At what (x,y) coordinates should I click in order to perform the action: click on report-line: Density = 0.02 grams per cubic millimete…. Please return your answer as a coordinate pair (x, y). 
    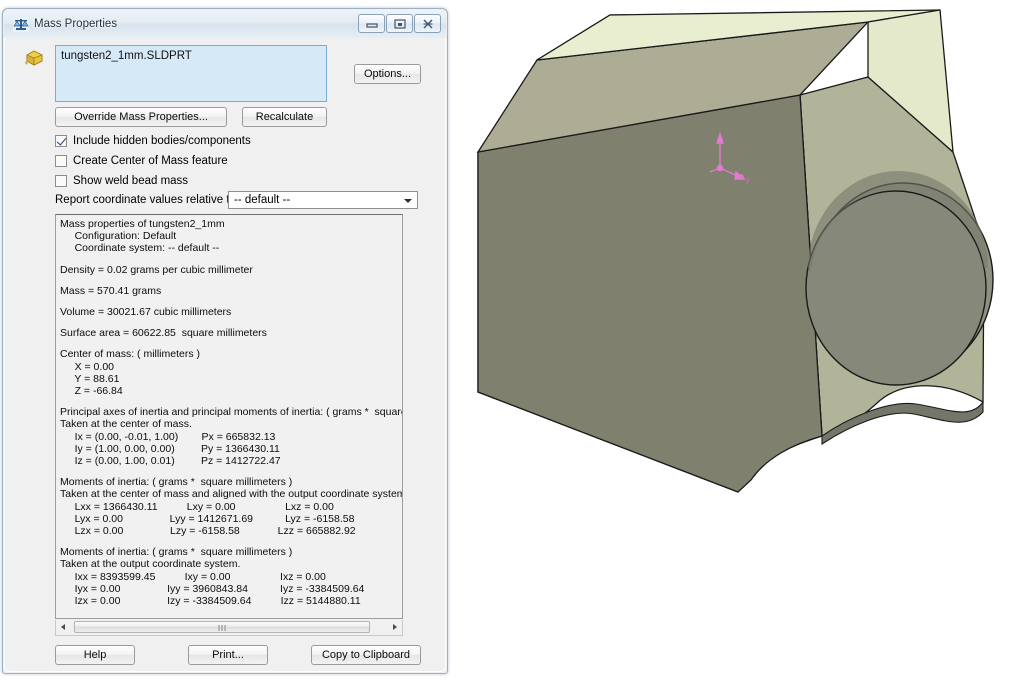
    Looking at the image, I should click on (156, 269).